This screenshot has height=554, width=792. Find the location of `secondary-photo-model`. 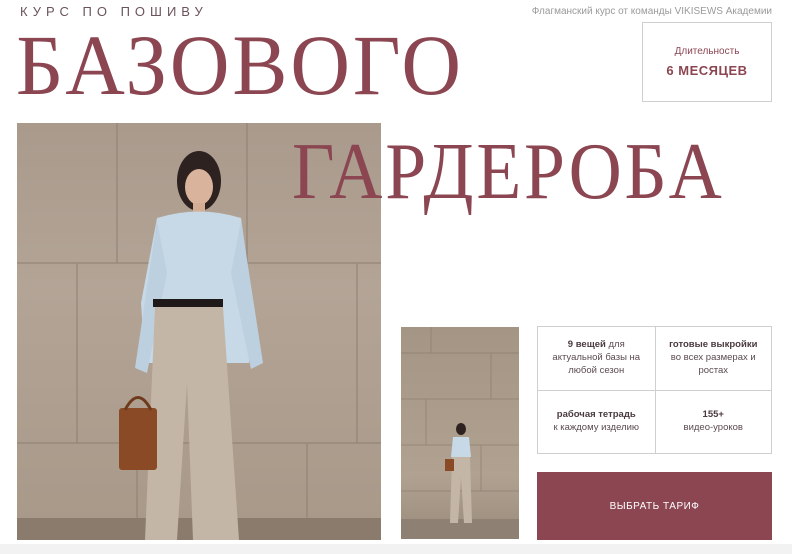

secondary-photo-model is located at coordinates (460, 433).